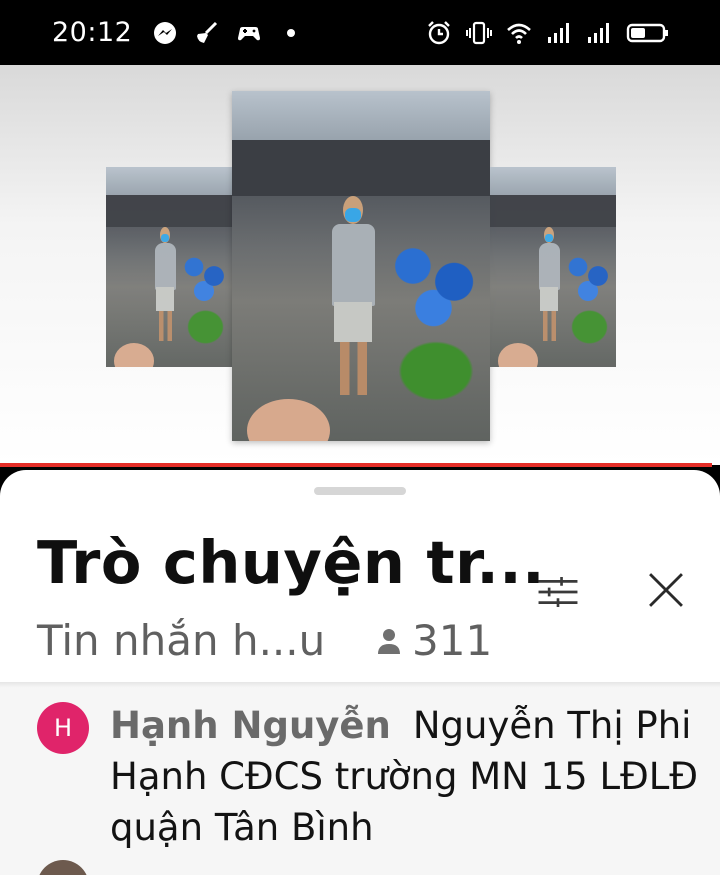 This screenshot has height=875, width=720. What do you see at coordinates (479, 33) in the screenshot?
I see `vibrate-icon` at bounding box center [479, 33].